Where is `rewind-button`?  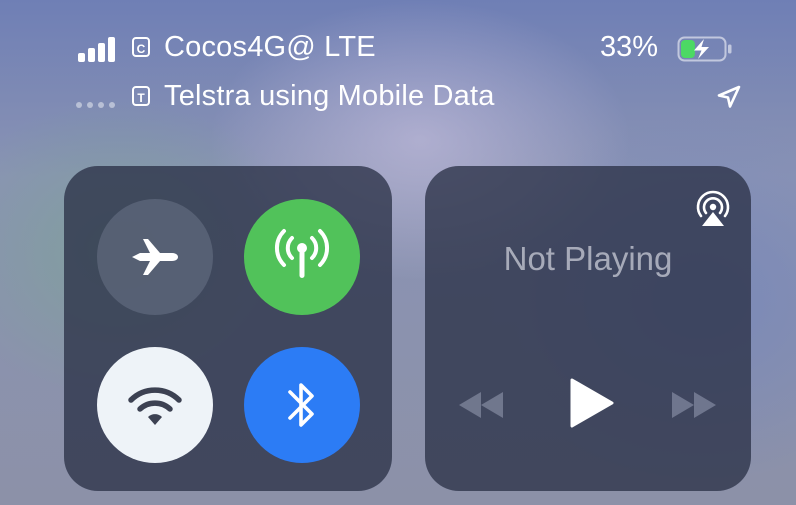 rewind-button is located at coordinates (481, 405).